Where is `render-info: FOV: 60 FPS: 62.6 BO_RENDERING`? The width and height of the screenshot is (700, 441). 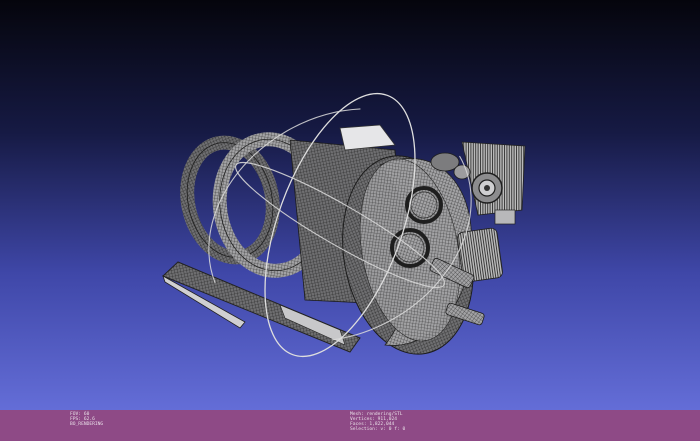 render-info: FOV: 60 FPS: 62.6 BO_RENDERING is located at coordinates (86, 419).